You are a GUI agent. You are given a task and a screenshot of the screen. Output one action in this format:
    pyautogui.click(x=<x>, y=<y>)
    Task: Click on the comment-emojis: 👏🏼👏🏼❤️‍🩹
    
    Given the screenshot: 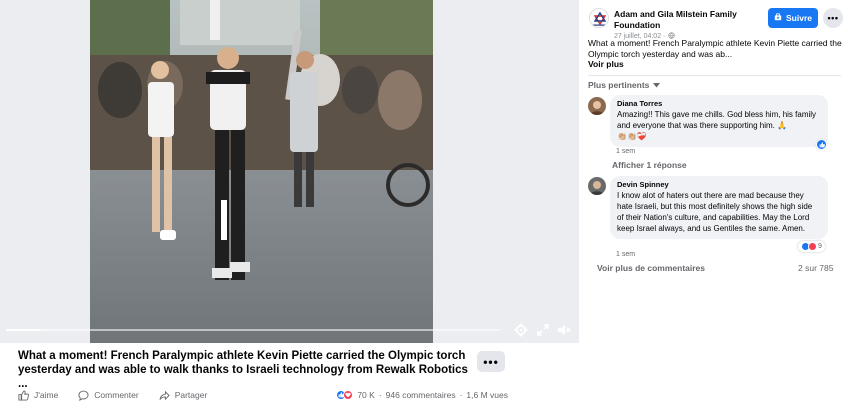 What is the action you would take?
    pyautogui.click(x=632, y=136)
    